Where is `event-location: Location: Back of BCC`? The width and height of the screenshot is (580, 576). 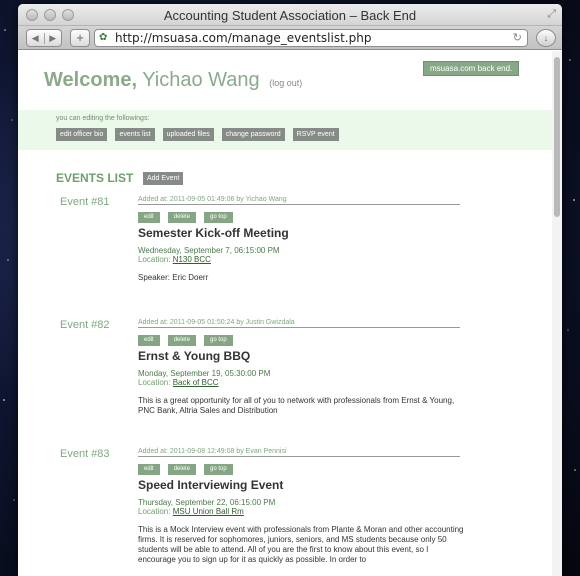 event-location: Location: Back of BCC is located at coordinates (178, 382).